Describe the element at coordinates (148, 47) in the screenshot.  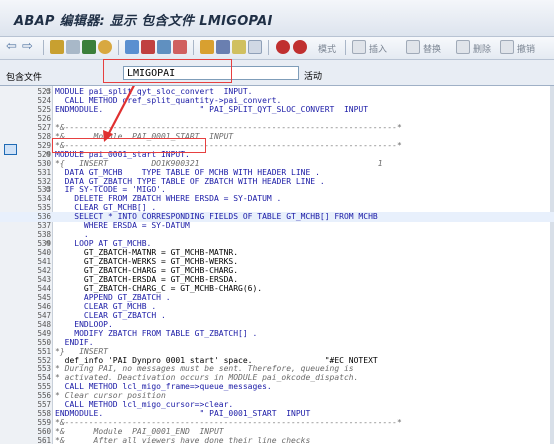
I see `where-used-icon` at that location.